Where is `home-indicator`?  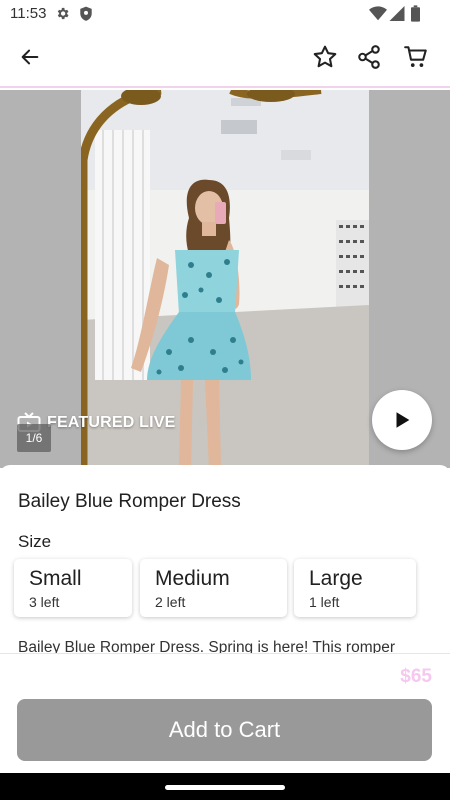 home-indicator is located at coordinates (225, 787).